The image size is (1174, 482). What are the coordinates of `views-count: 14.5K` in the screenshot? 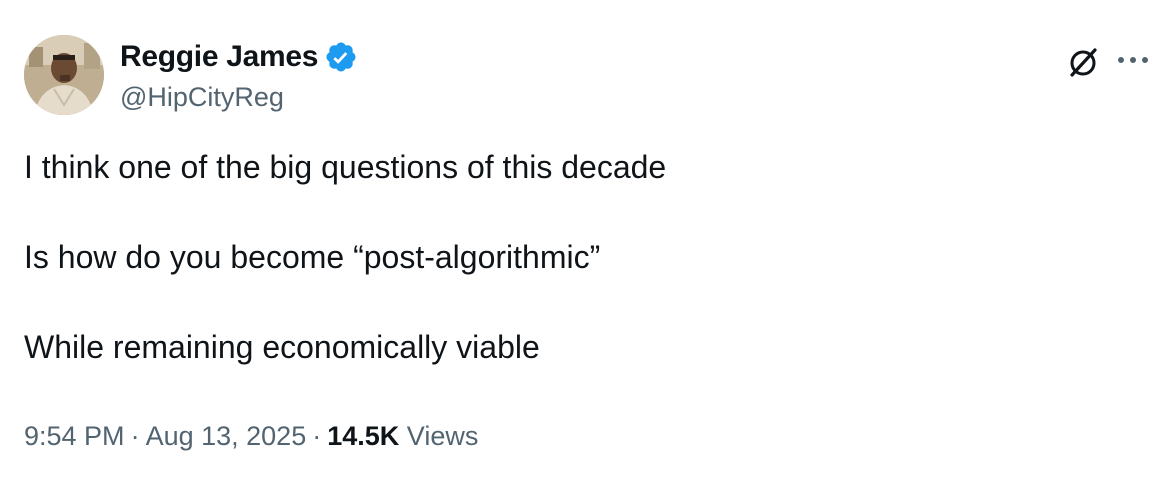 It's located at (363, 436).